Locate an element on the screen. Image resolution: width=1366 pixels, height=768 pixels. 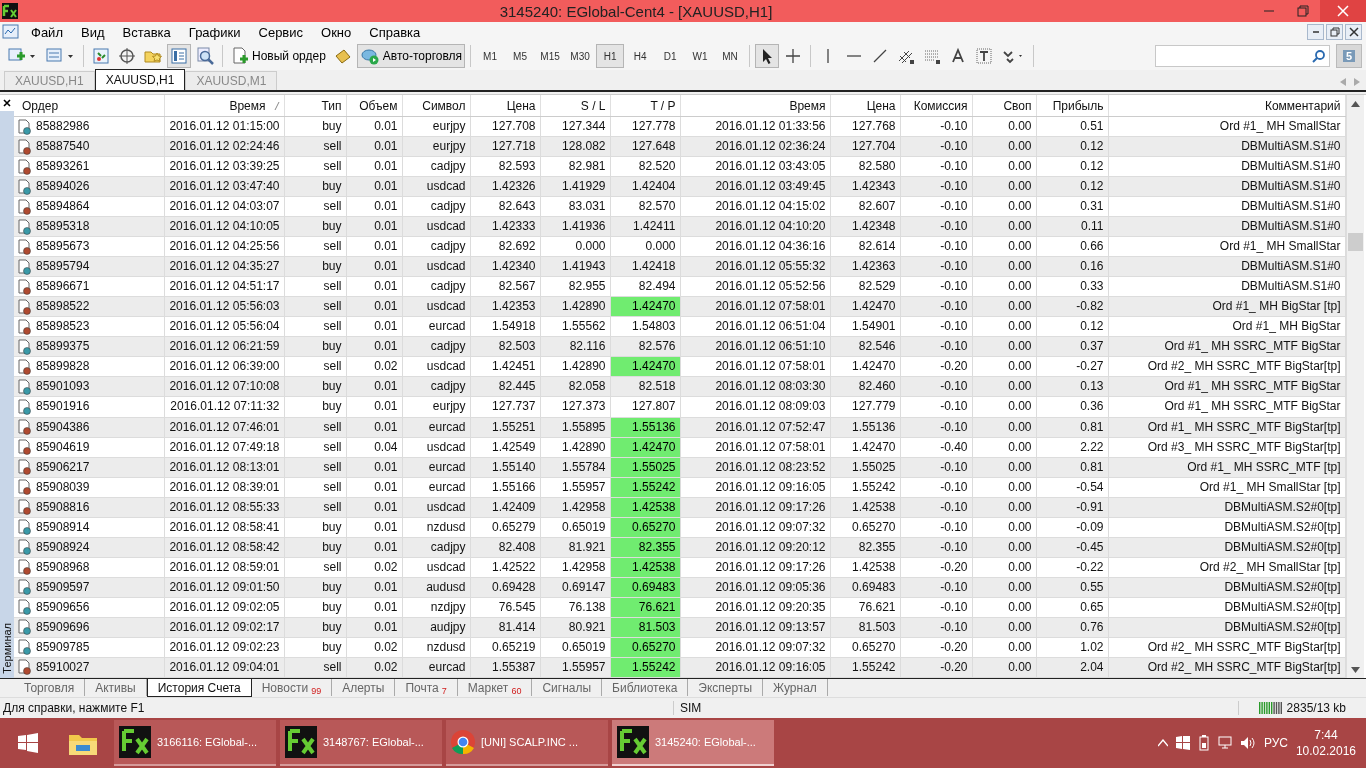
terminal-button is located at coordinates (179, 56).